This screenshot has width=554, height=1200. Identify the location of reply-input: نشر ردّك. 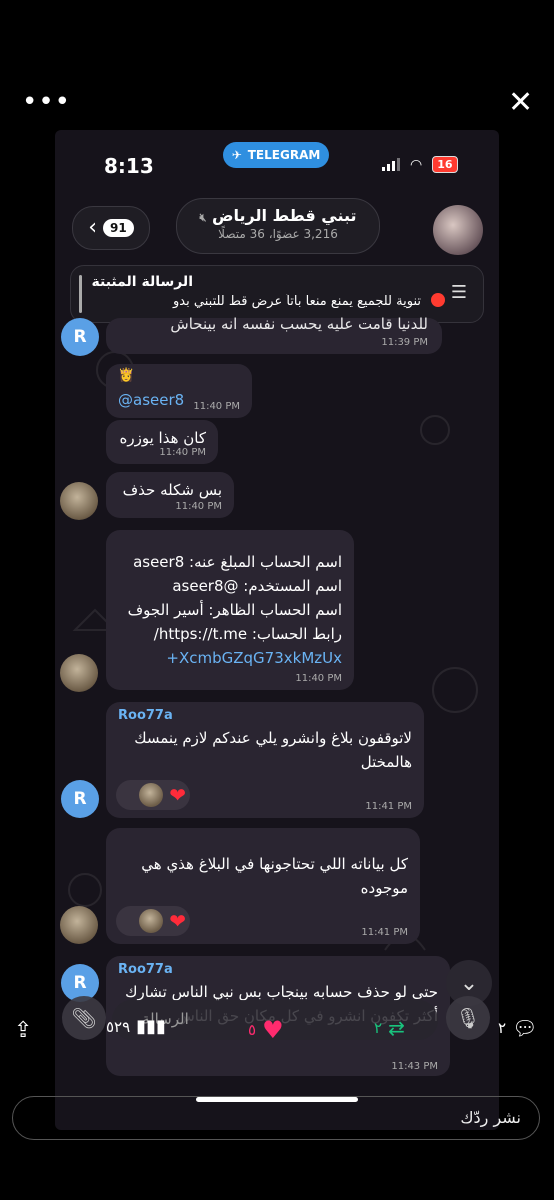
(276, 1118).